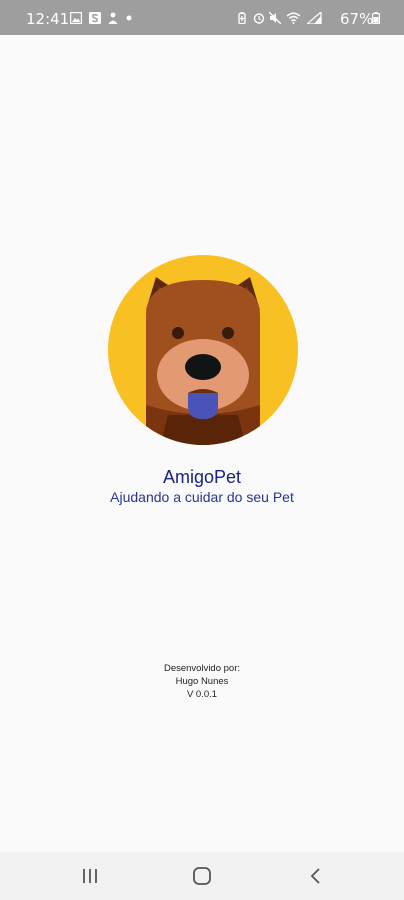 The width and height of the screenshot is (404, 900). I want to click on navigation-bar, so click(202, 876).